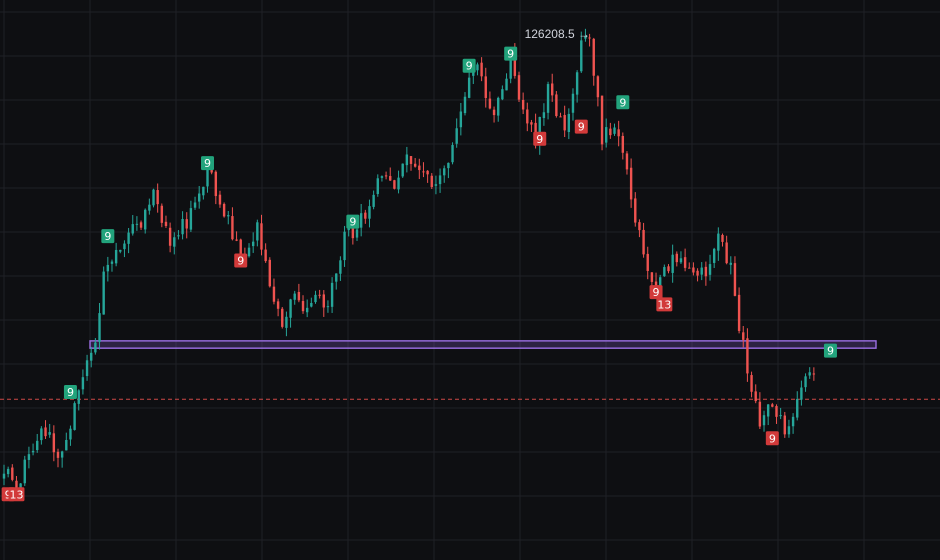 The image size is (940, 560). Describe the element at coordinates (483, 344) in the screenshot. I see `support-zone-band` at that location.